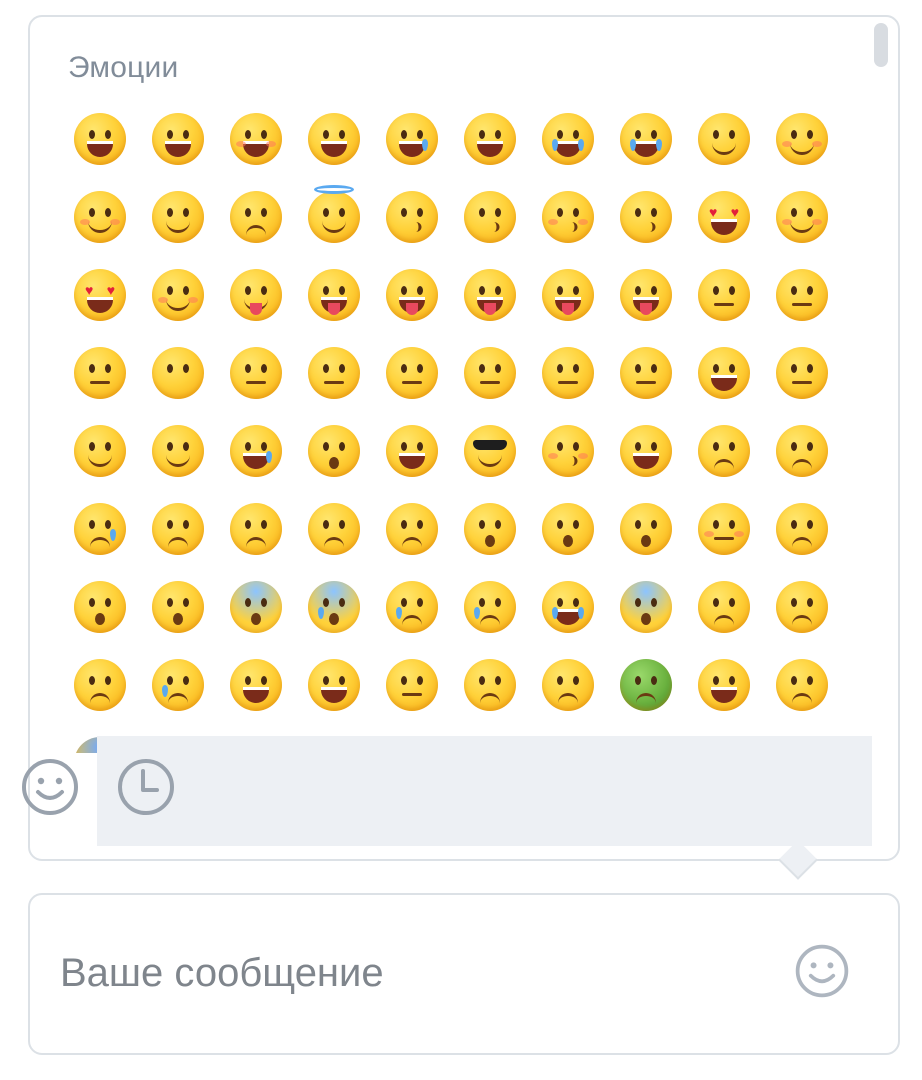 This screenshot has height=1080, width=922. Describe the element at coordinates (490, 529) in the screenshot. I see `emoji-open-mouth` at that location.